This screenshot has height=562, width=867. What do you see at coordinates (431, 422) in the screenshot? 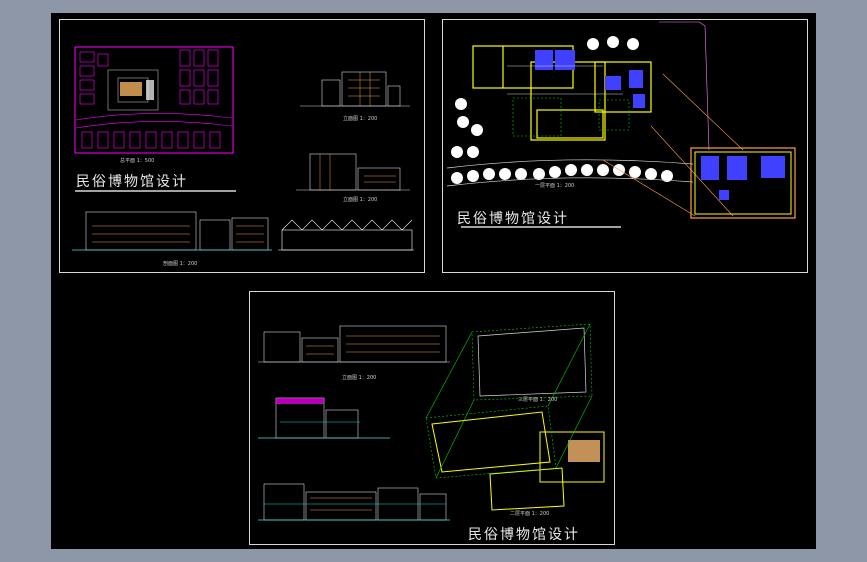
I see `sheet-3-drawing` at bounding box center [431, 422].